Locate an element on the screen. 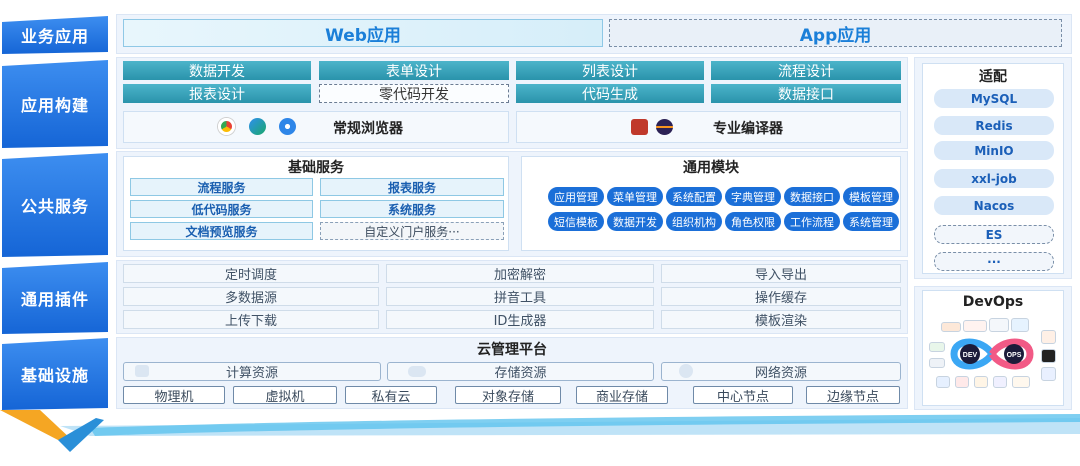  build-item: 流程设计 is located at coordinates (806, 70).